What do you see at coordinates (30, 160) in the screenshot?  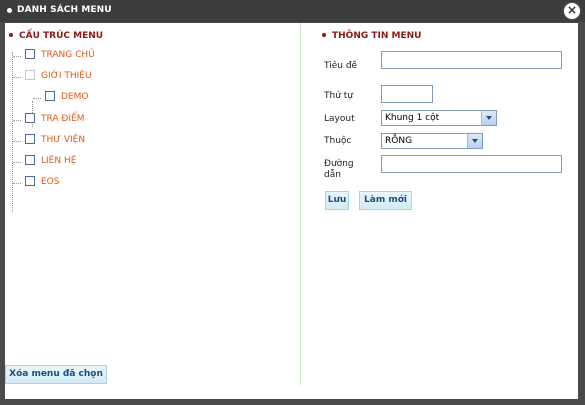 I see `checkbox-lien-he` at bounding box center [30, 160].